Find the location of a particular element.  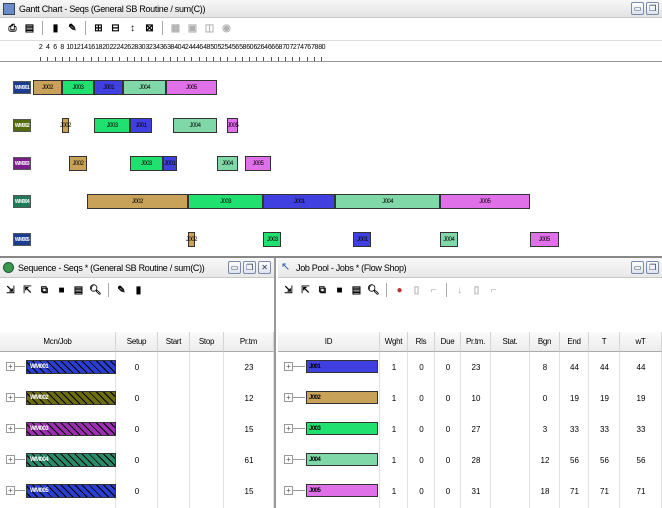

table-row: + WM002 0 12 is located at coordinates (137, 398).